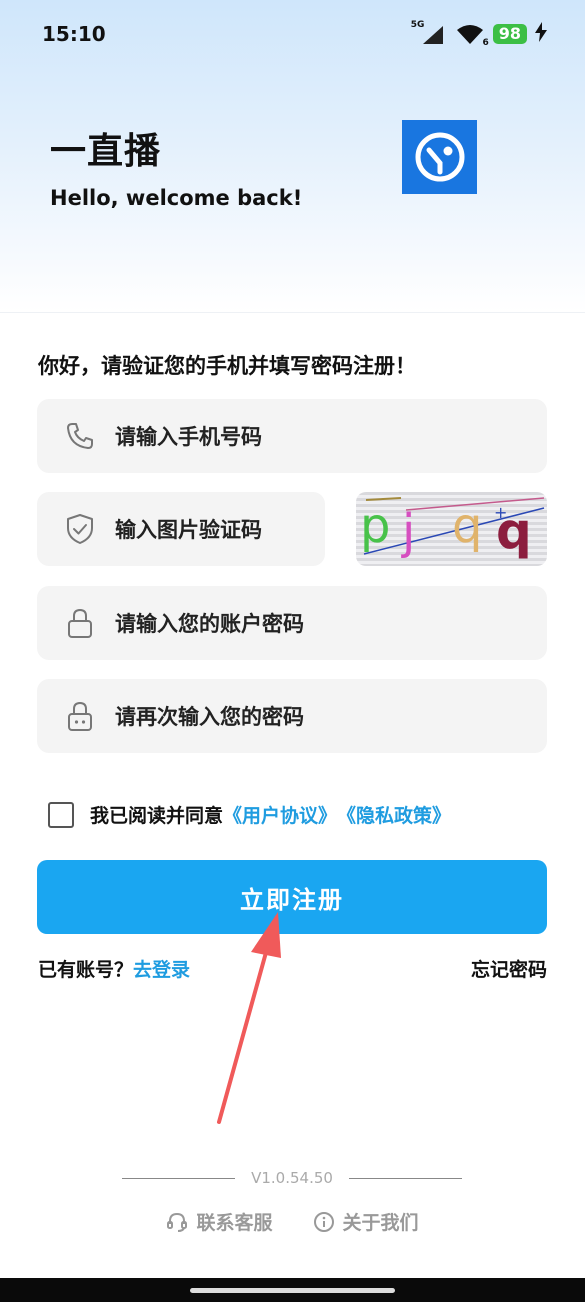  Describe the element at coordinates (80, 623) in the screenshot. I see `lock-icon` at that location.